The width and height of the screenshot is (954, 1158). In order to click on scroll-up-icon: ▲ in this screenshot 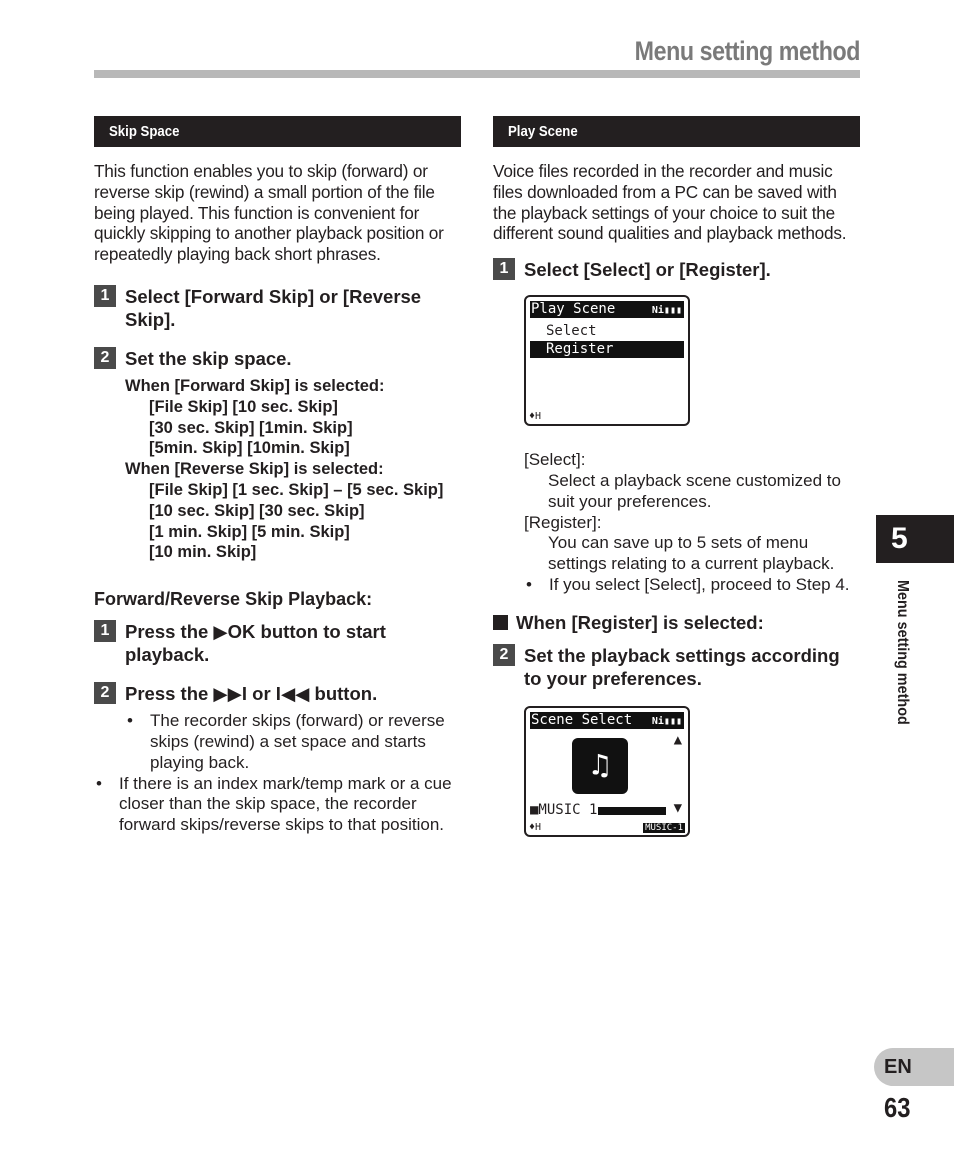, I will do `click(677, 739)`.